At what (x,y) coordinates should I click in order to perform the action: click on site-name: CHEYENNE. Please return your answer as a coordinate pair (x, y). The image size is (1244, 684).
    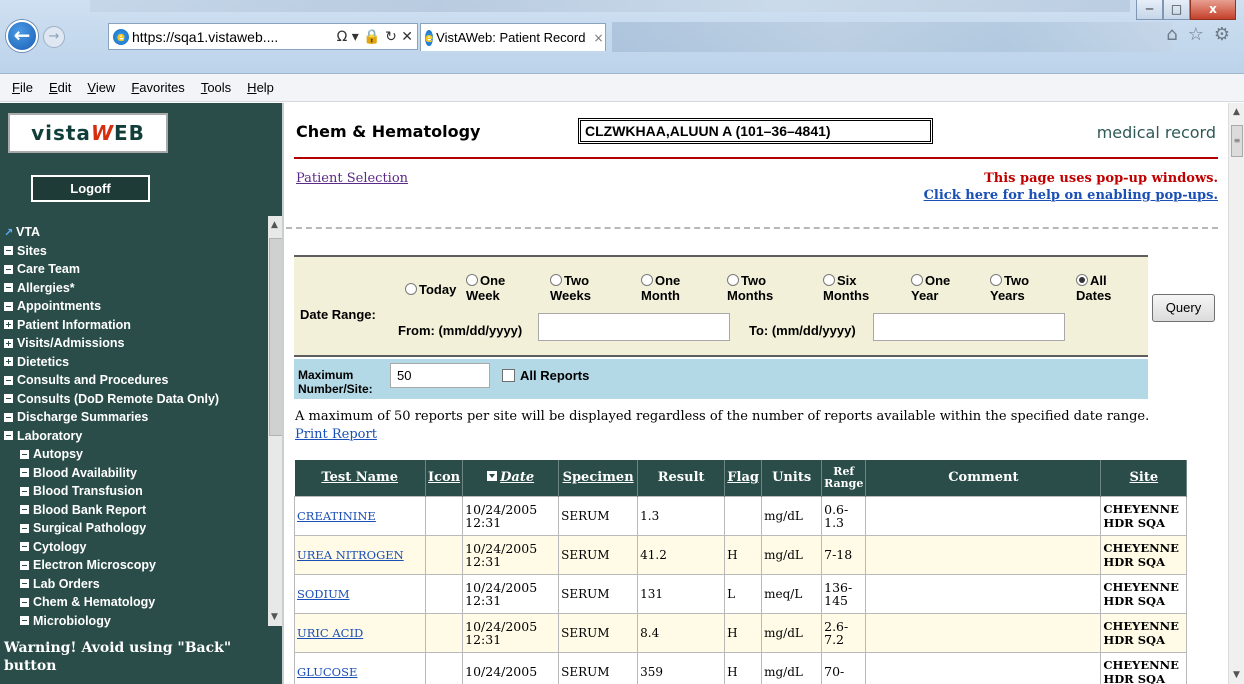
    Looking at the image, I should click on (1141, 586).